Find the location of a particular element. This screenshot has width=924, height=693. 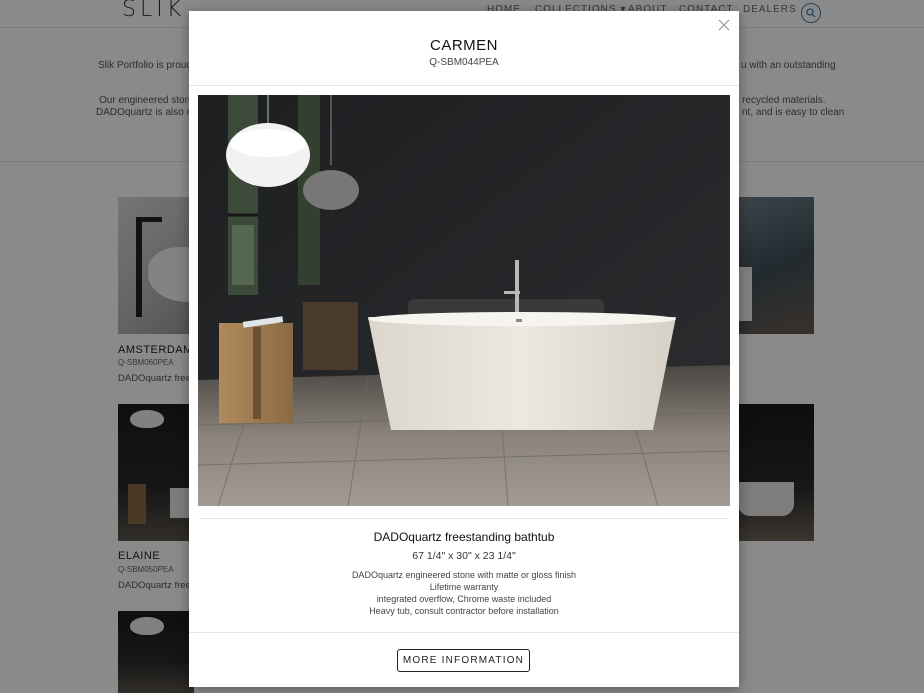

more-information-button: MORE INFORMATION is located at coordinates (463, 660).